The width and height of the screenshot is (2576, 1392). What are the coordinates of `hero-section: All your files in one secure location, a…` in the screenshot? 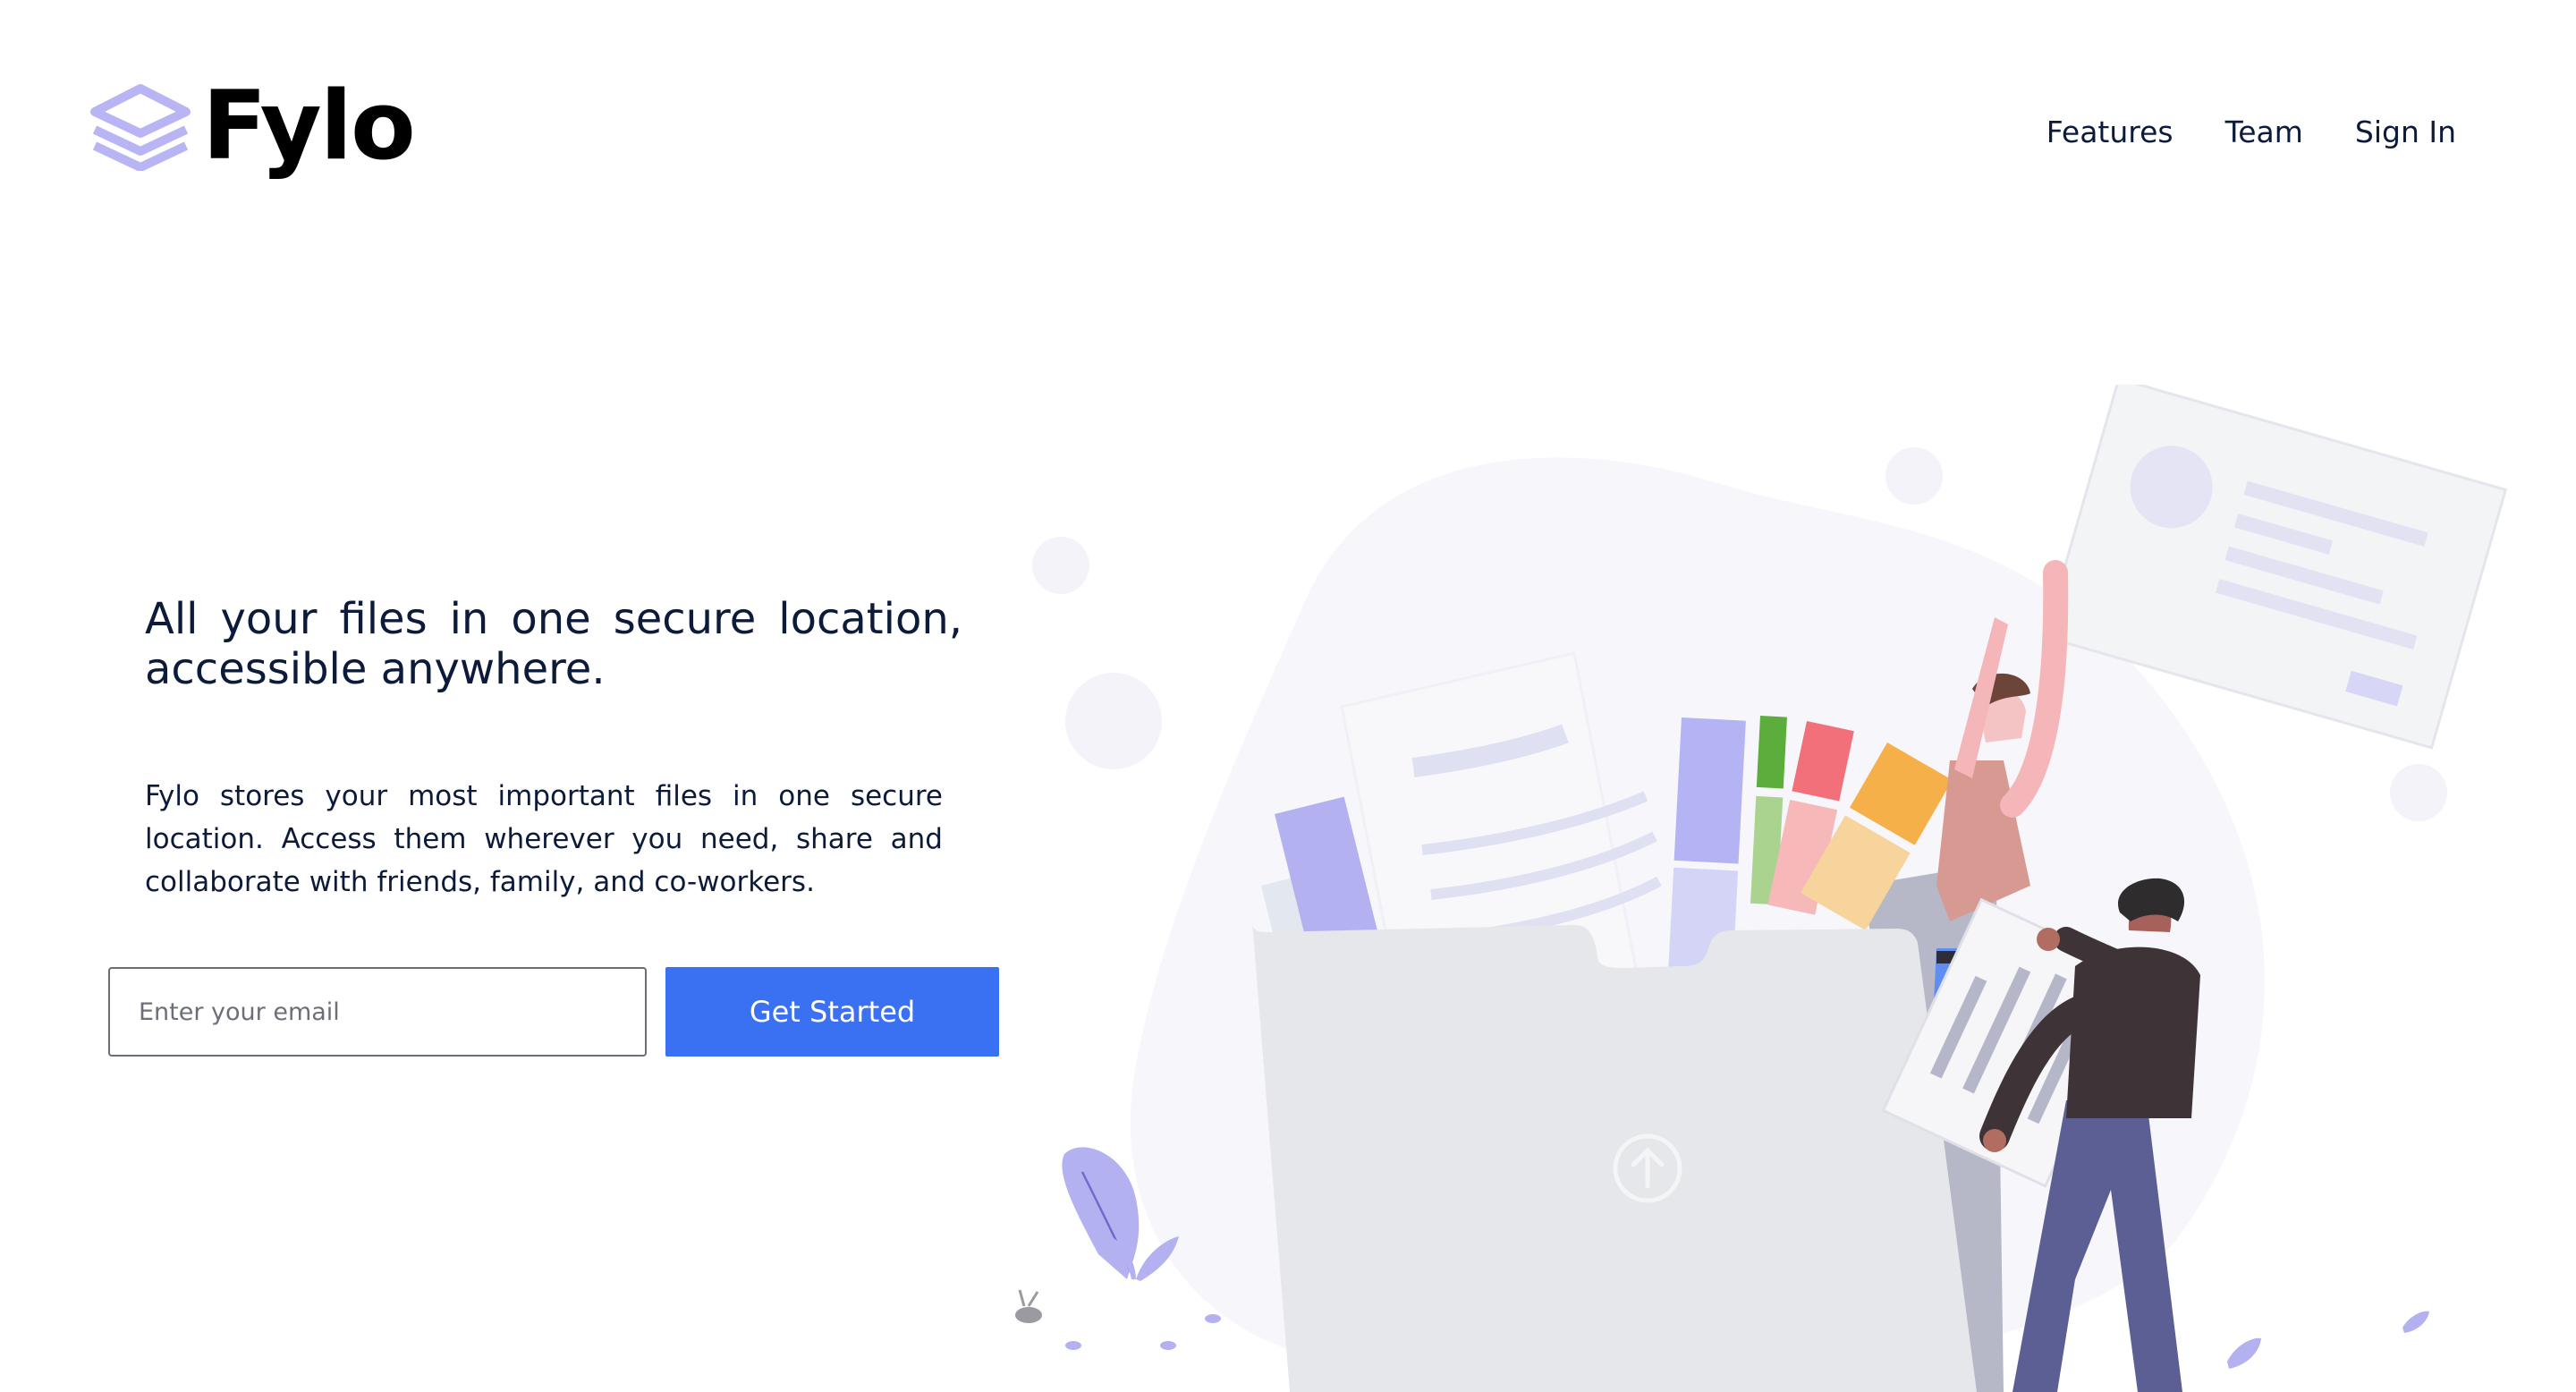 It's located at (553, 749).